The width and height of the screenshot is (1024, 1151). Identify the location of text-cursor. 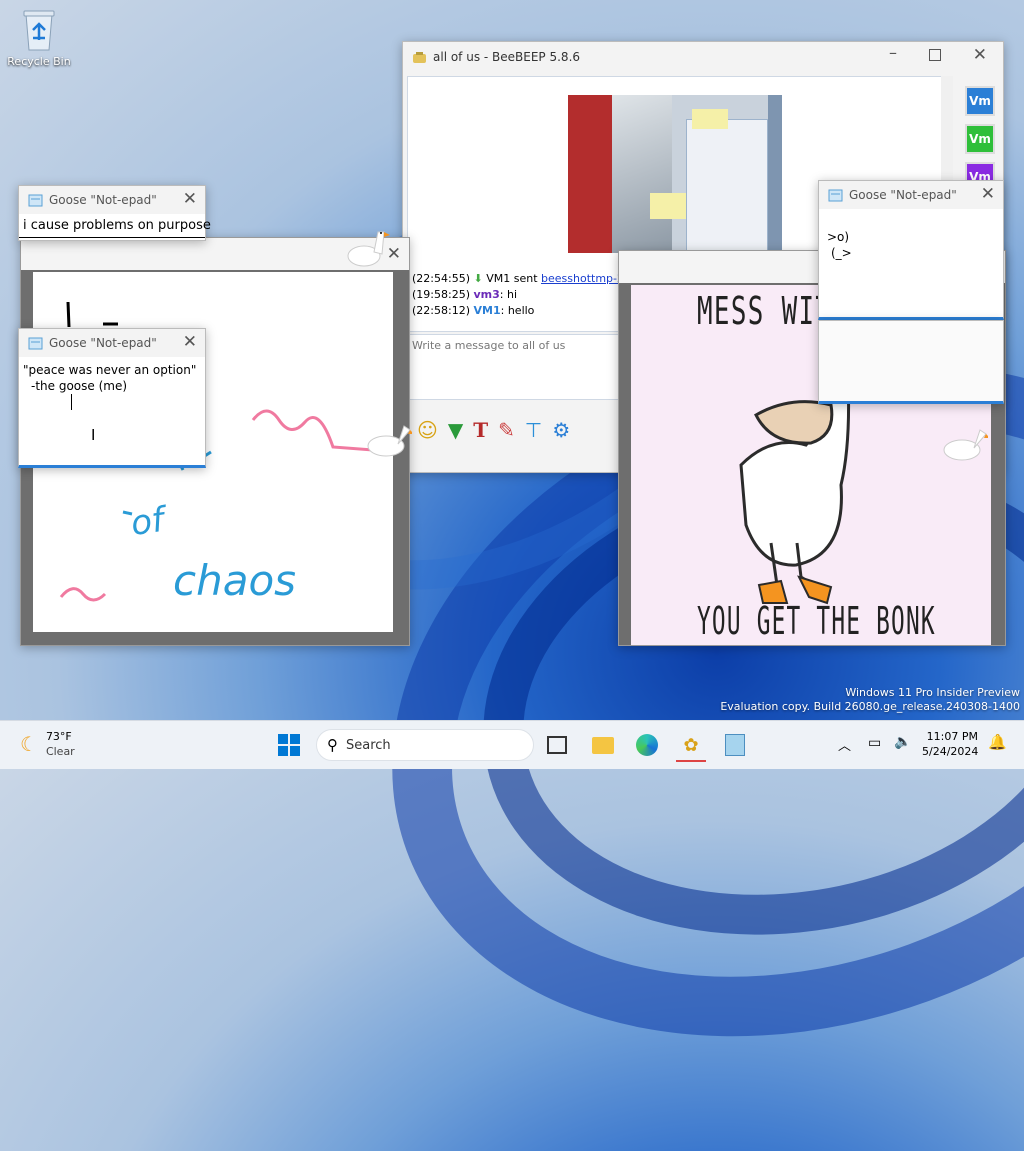
(71, 402).